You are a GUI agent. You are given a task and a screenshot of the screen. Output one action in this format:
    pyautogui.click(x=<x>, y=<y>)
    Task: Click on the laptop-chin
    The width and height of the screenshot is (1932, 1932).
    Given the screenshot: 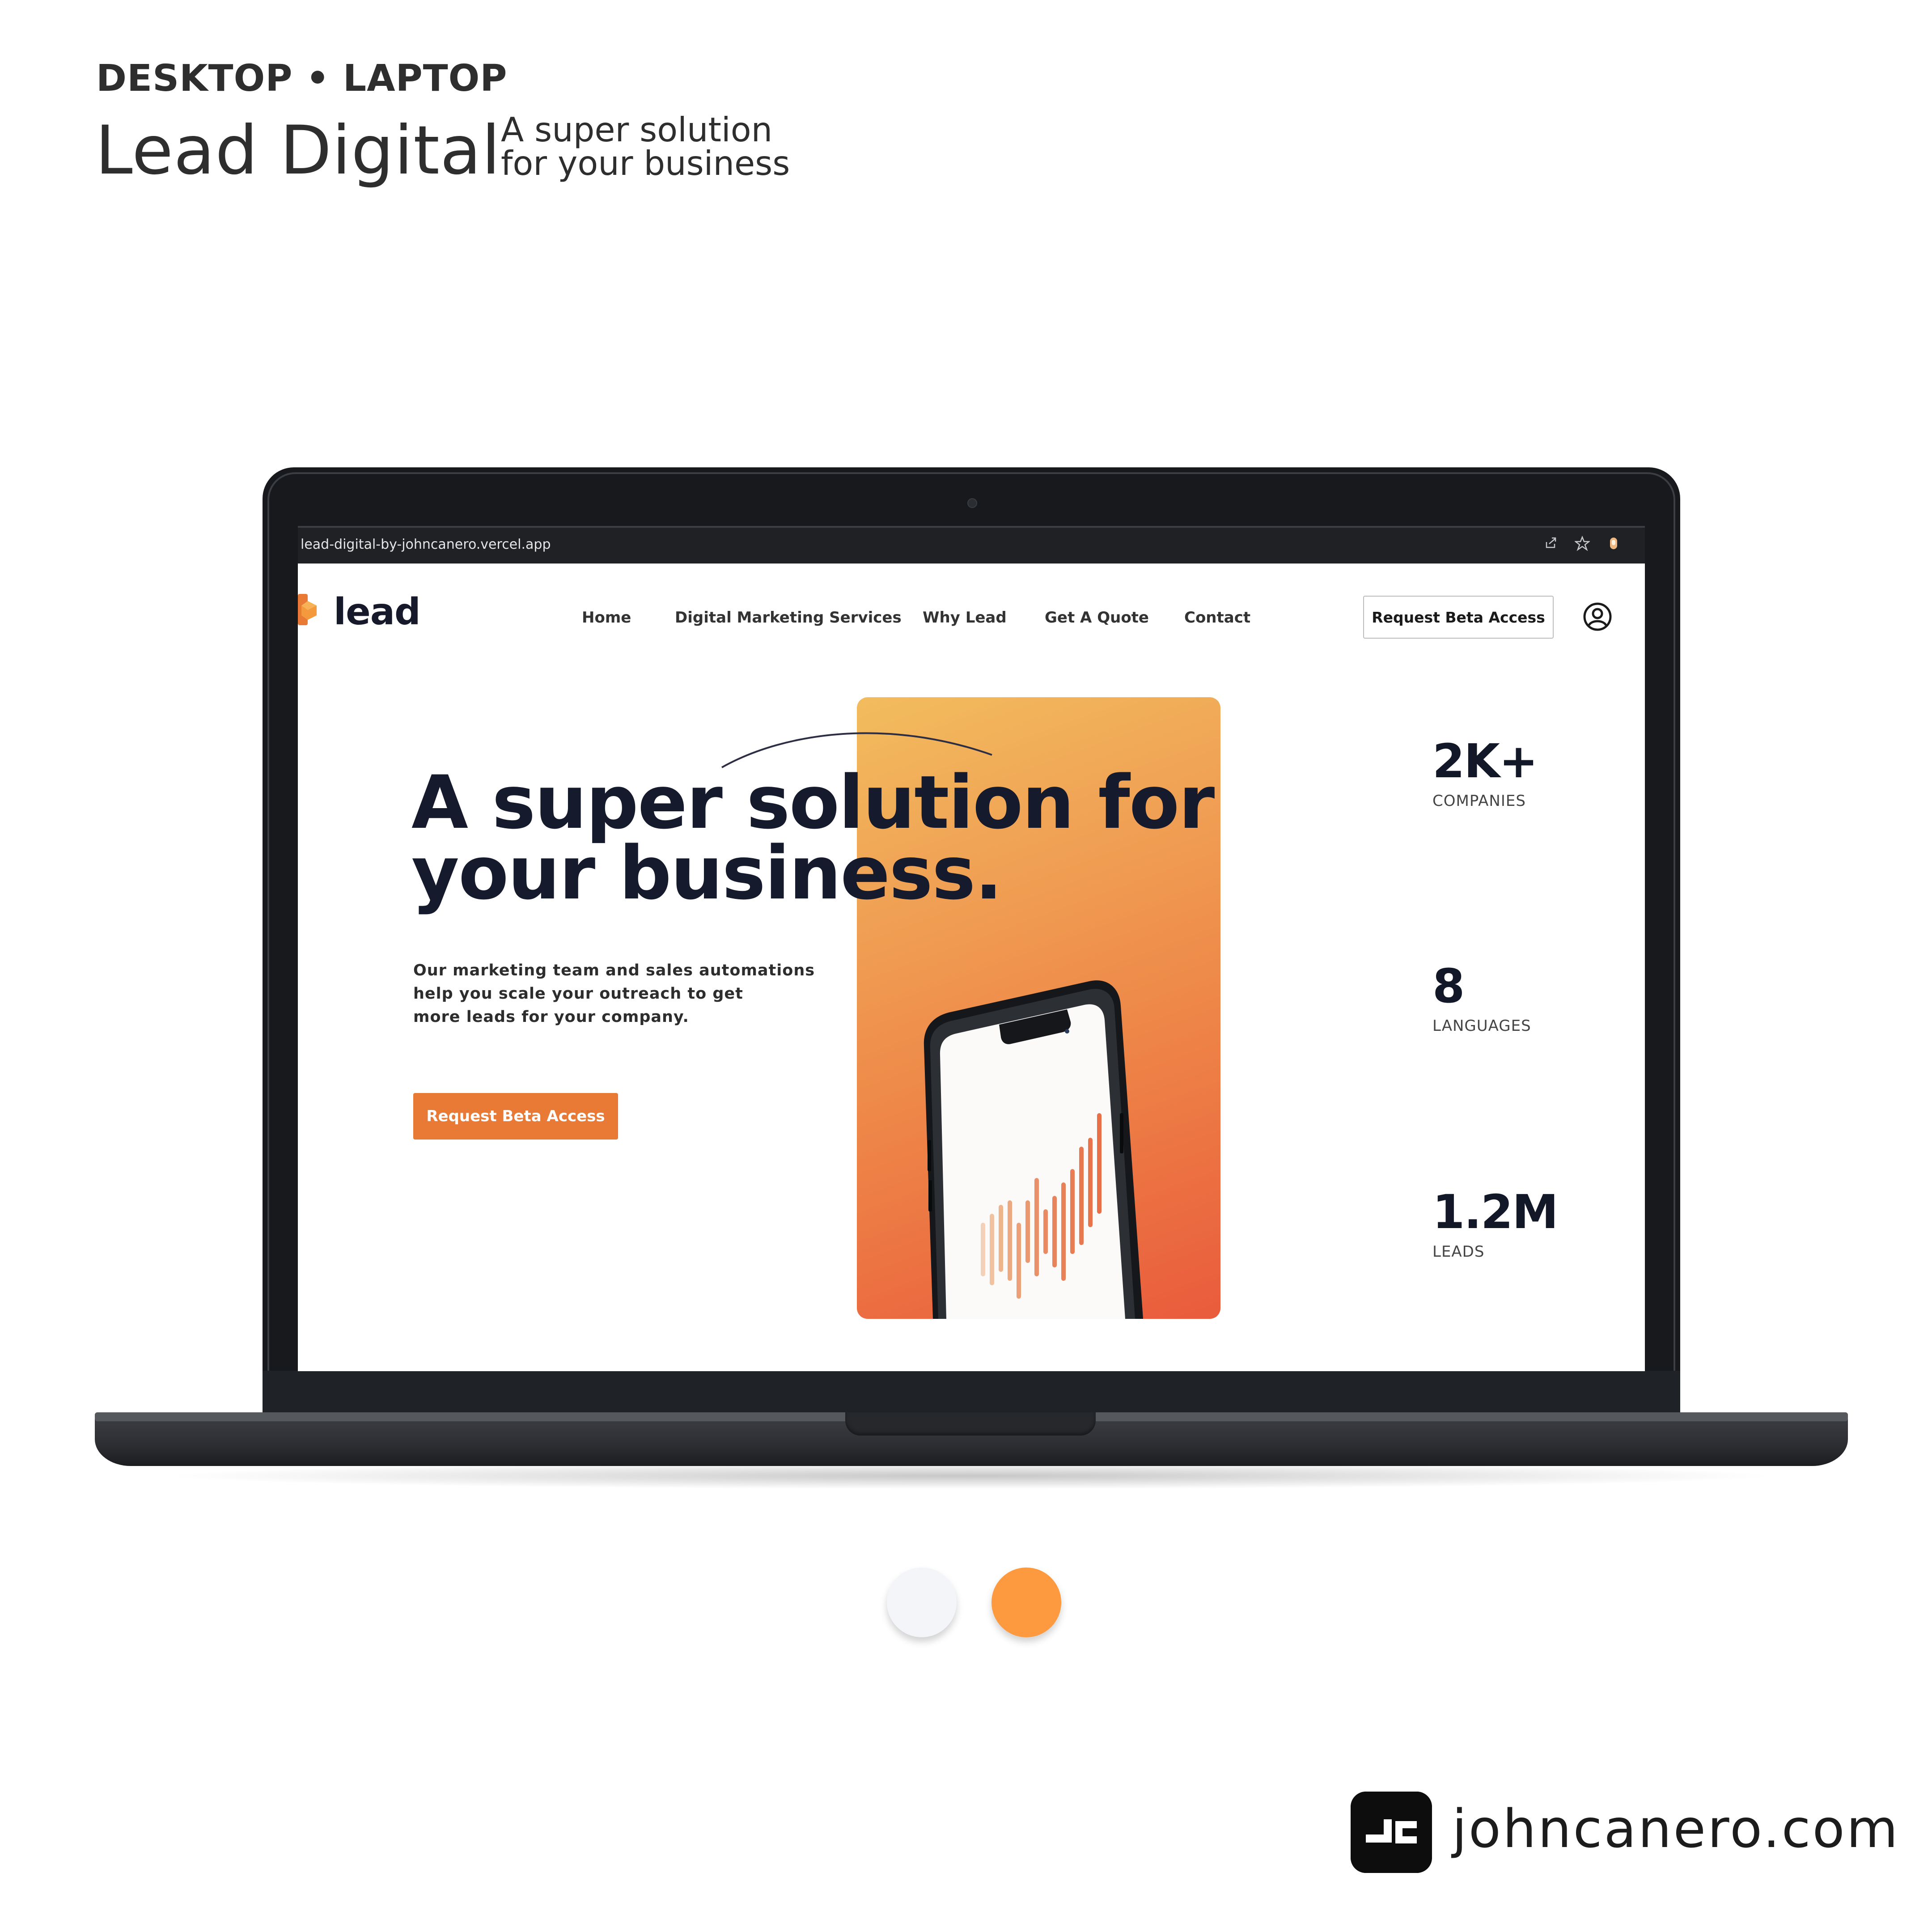 What is the action you would take?
    pyautogui.click(x=971, y=1393)
    